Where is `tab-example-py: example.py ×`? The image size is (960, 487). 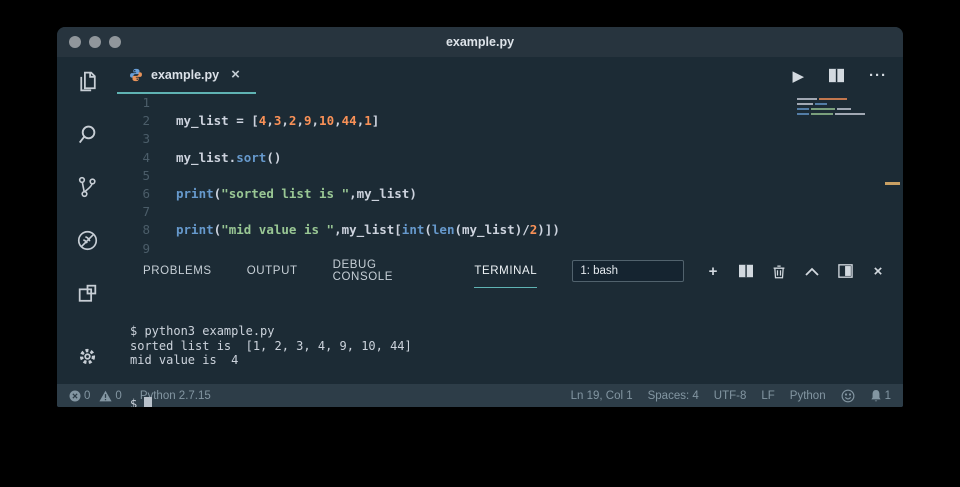
tab-example-py: example.py × is located at coordinates (186, 75).